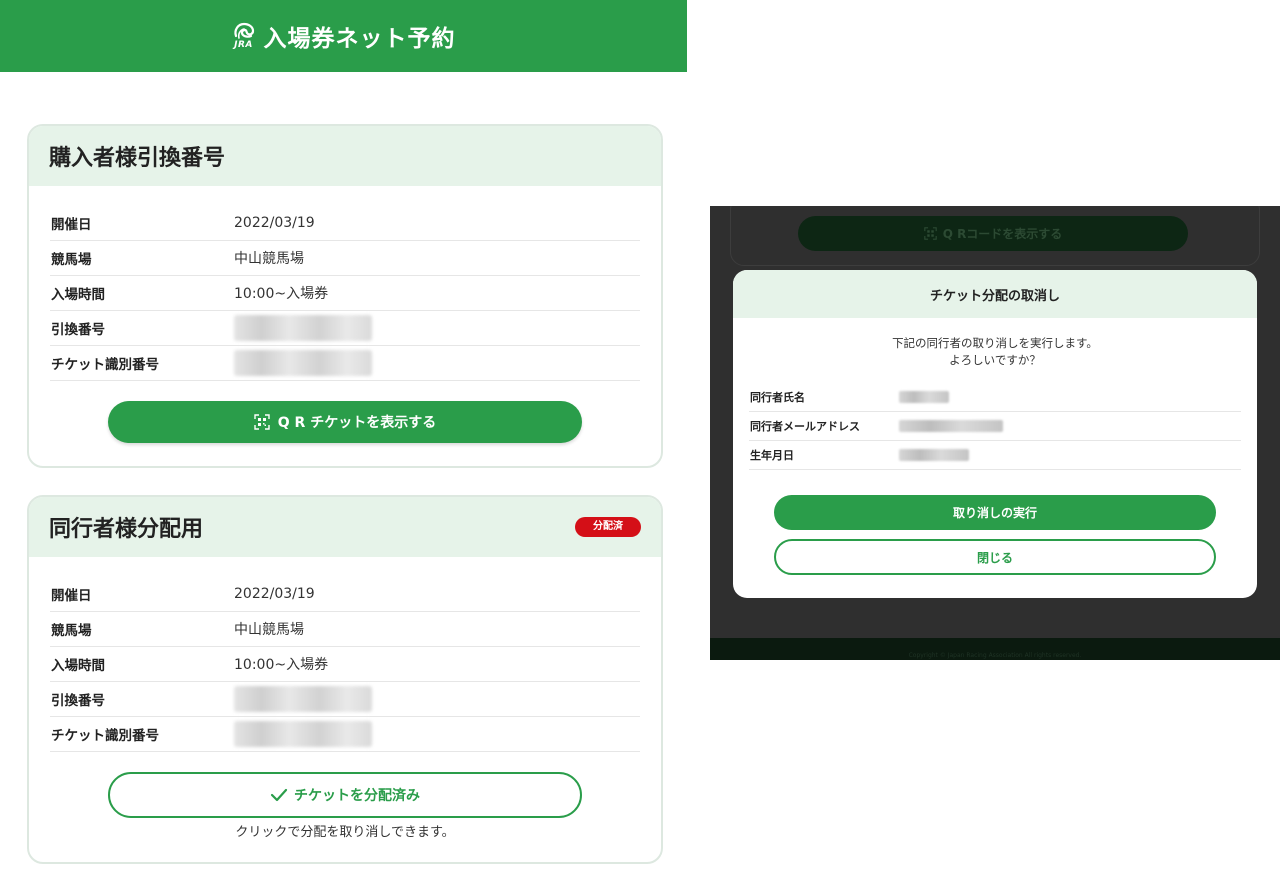  I want to click on checkmark-icon, so click(279, 795).